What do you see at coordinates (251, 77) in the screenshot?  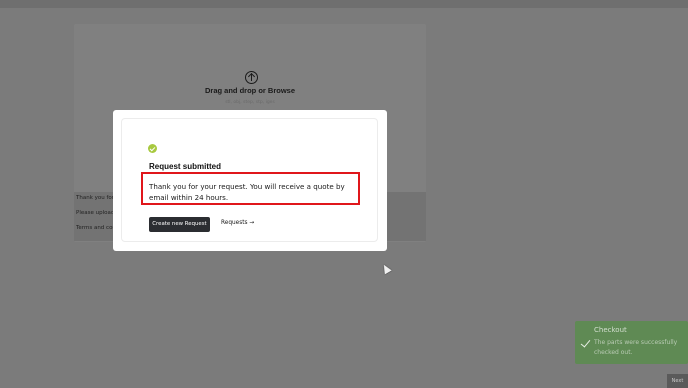 I see `upload-icon` at bounding box center [251, 77].